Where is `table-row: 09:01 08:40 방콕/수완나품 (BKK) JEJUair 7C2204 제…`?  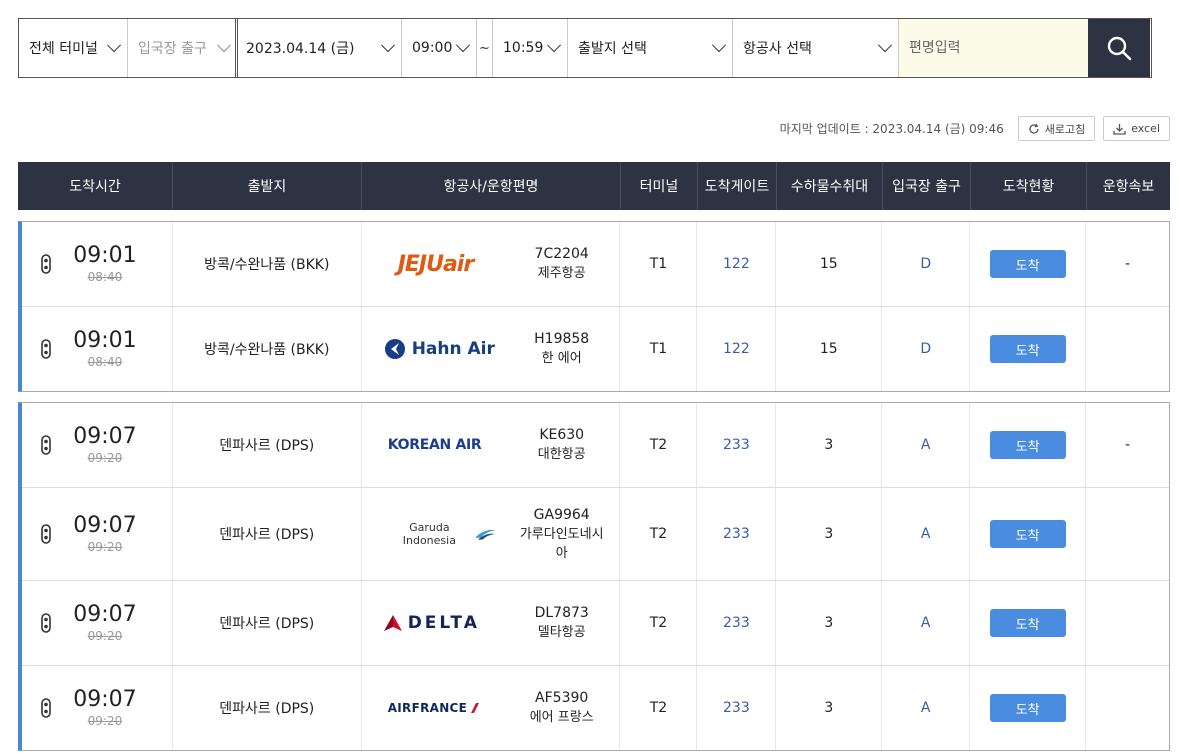 table-row: 09:01 08:40 방콕/수완나품 (BKK) JEJUair 7C2204 제… is located at coordinates (595, 264).